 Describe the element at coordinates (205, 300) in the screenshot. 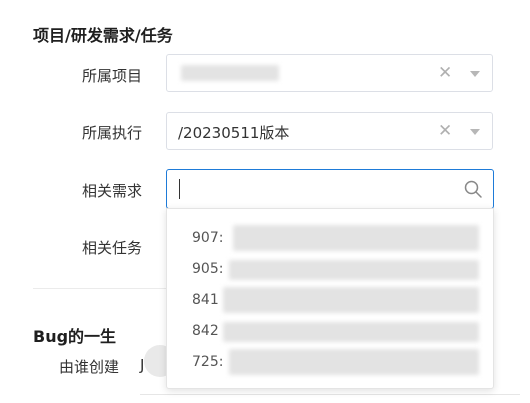

I see `list-item-id: 841` at that location.